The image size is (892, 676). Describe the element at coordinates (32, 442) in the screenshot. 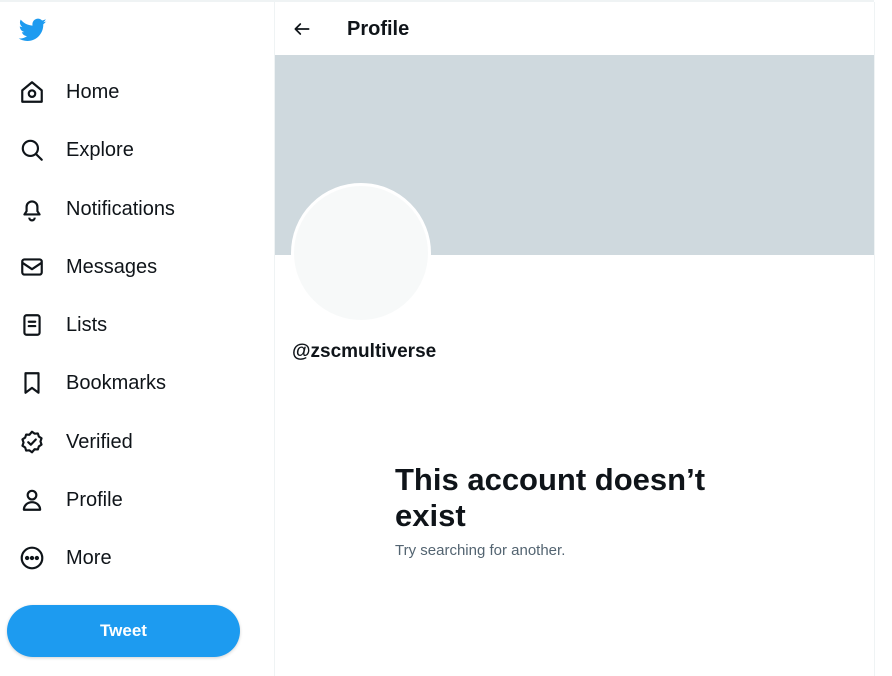

I see `verified-badge-icon` at that location.